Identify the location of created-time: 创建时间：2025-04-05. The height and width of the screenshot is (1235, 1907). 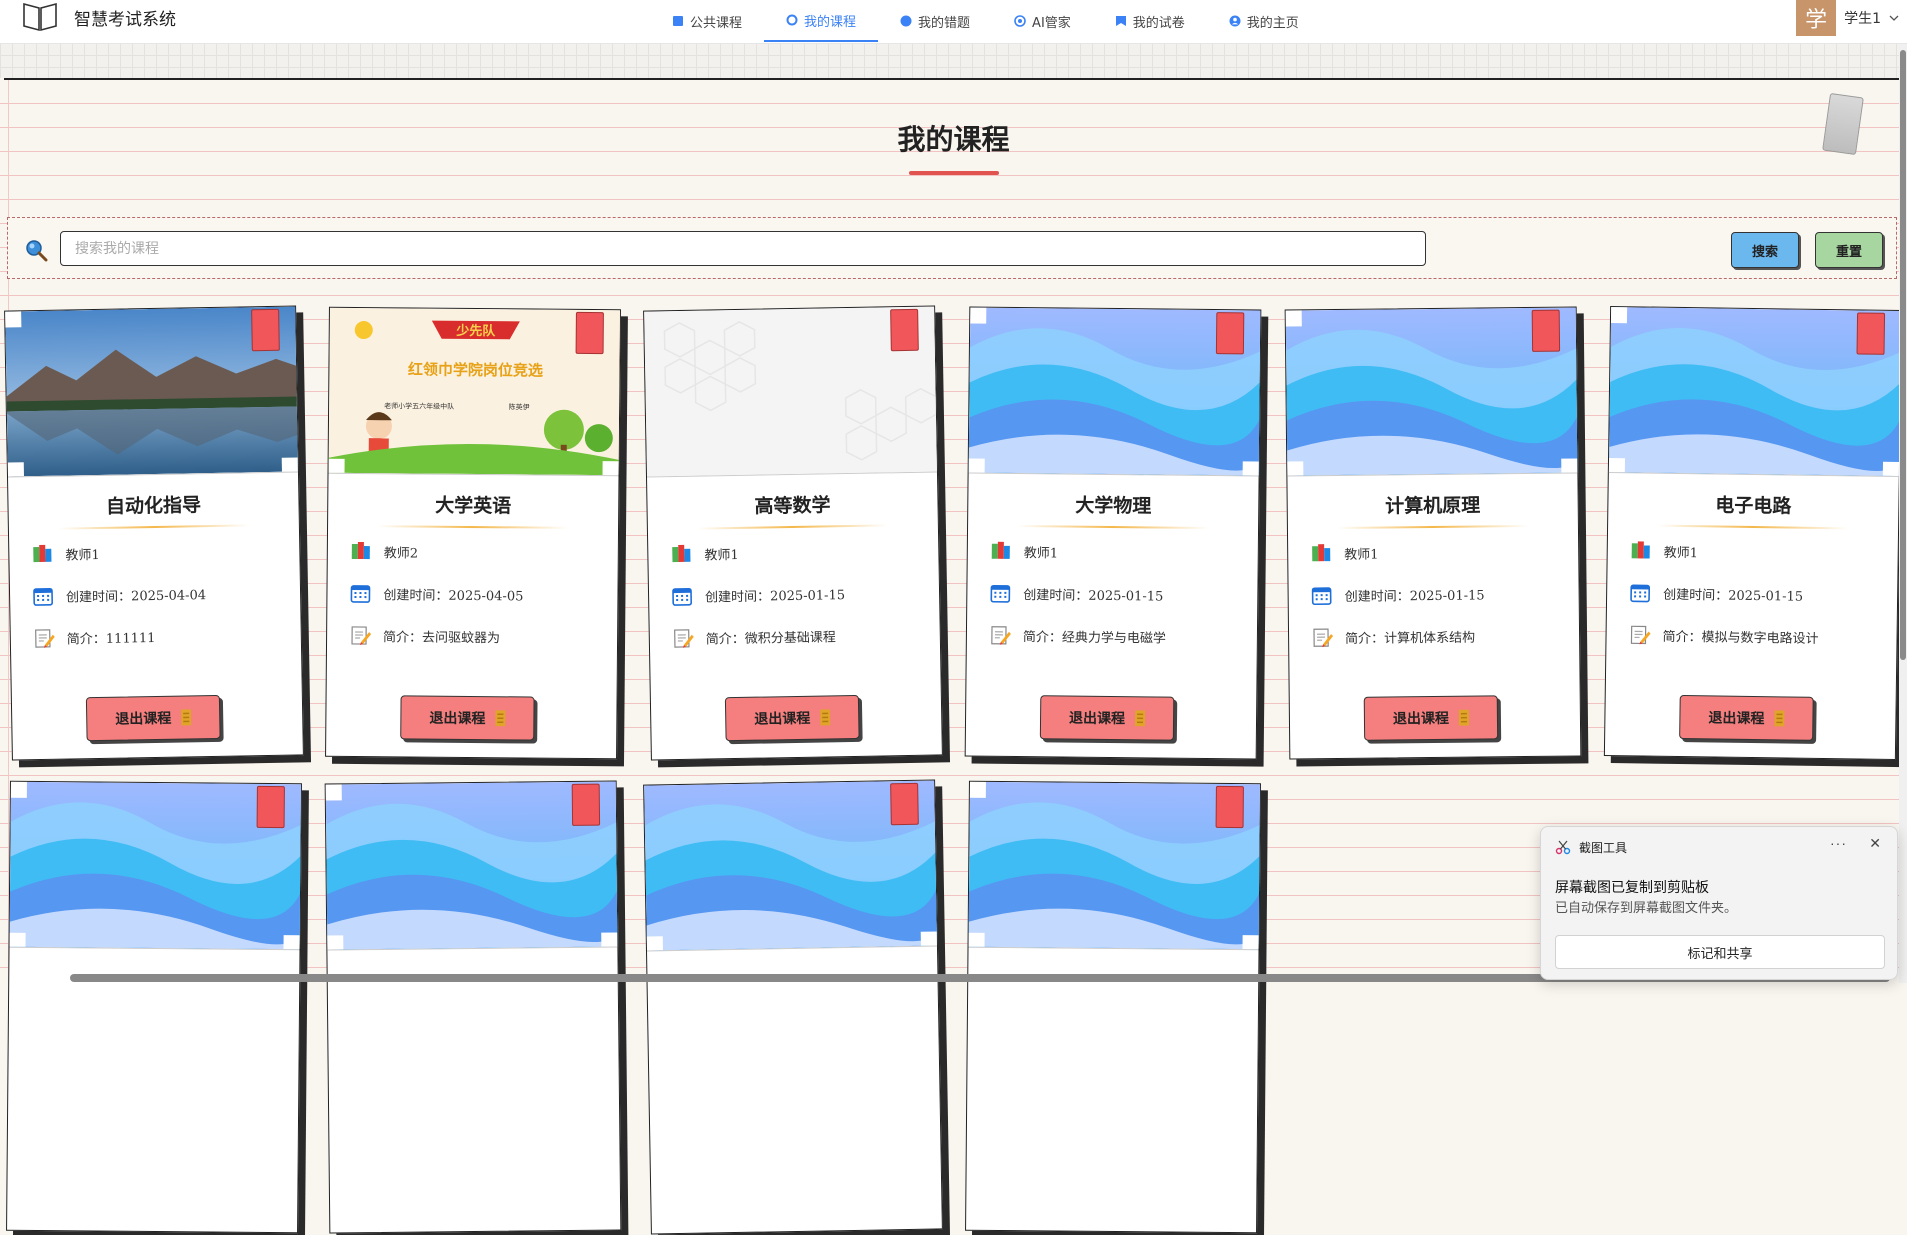
(453, 595).